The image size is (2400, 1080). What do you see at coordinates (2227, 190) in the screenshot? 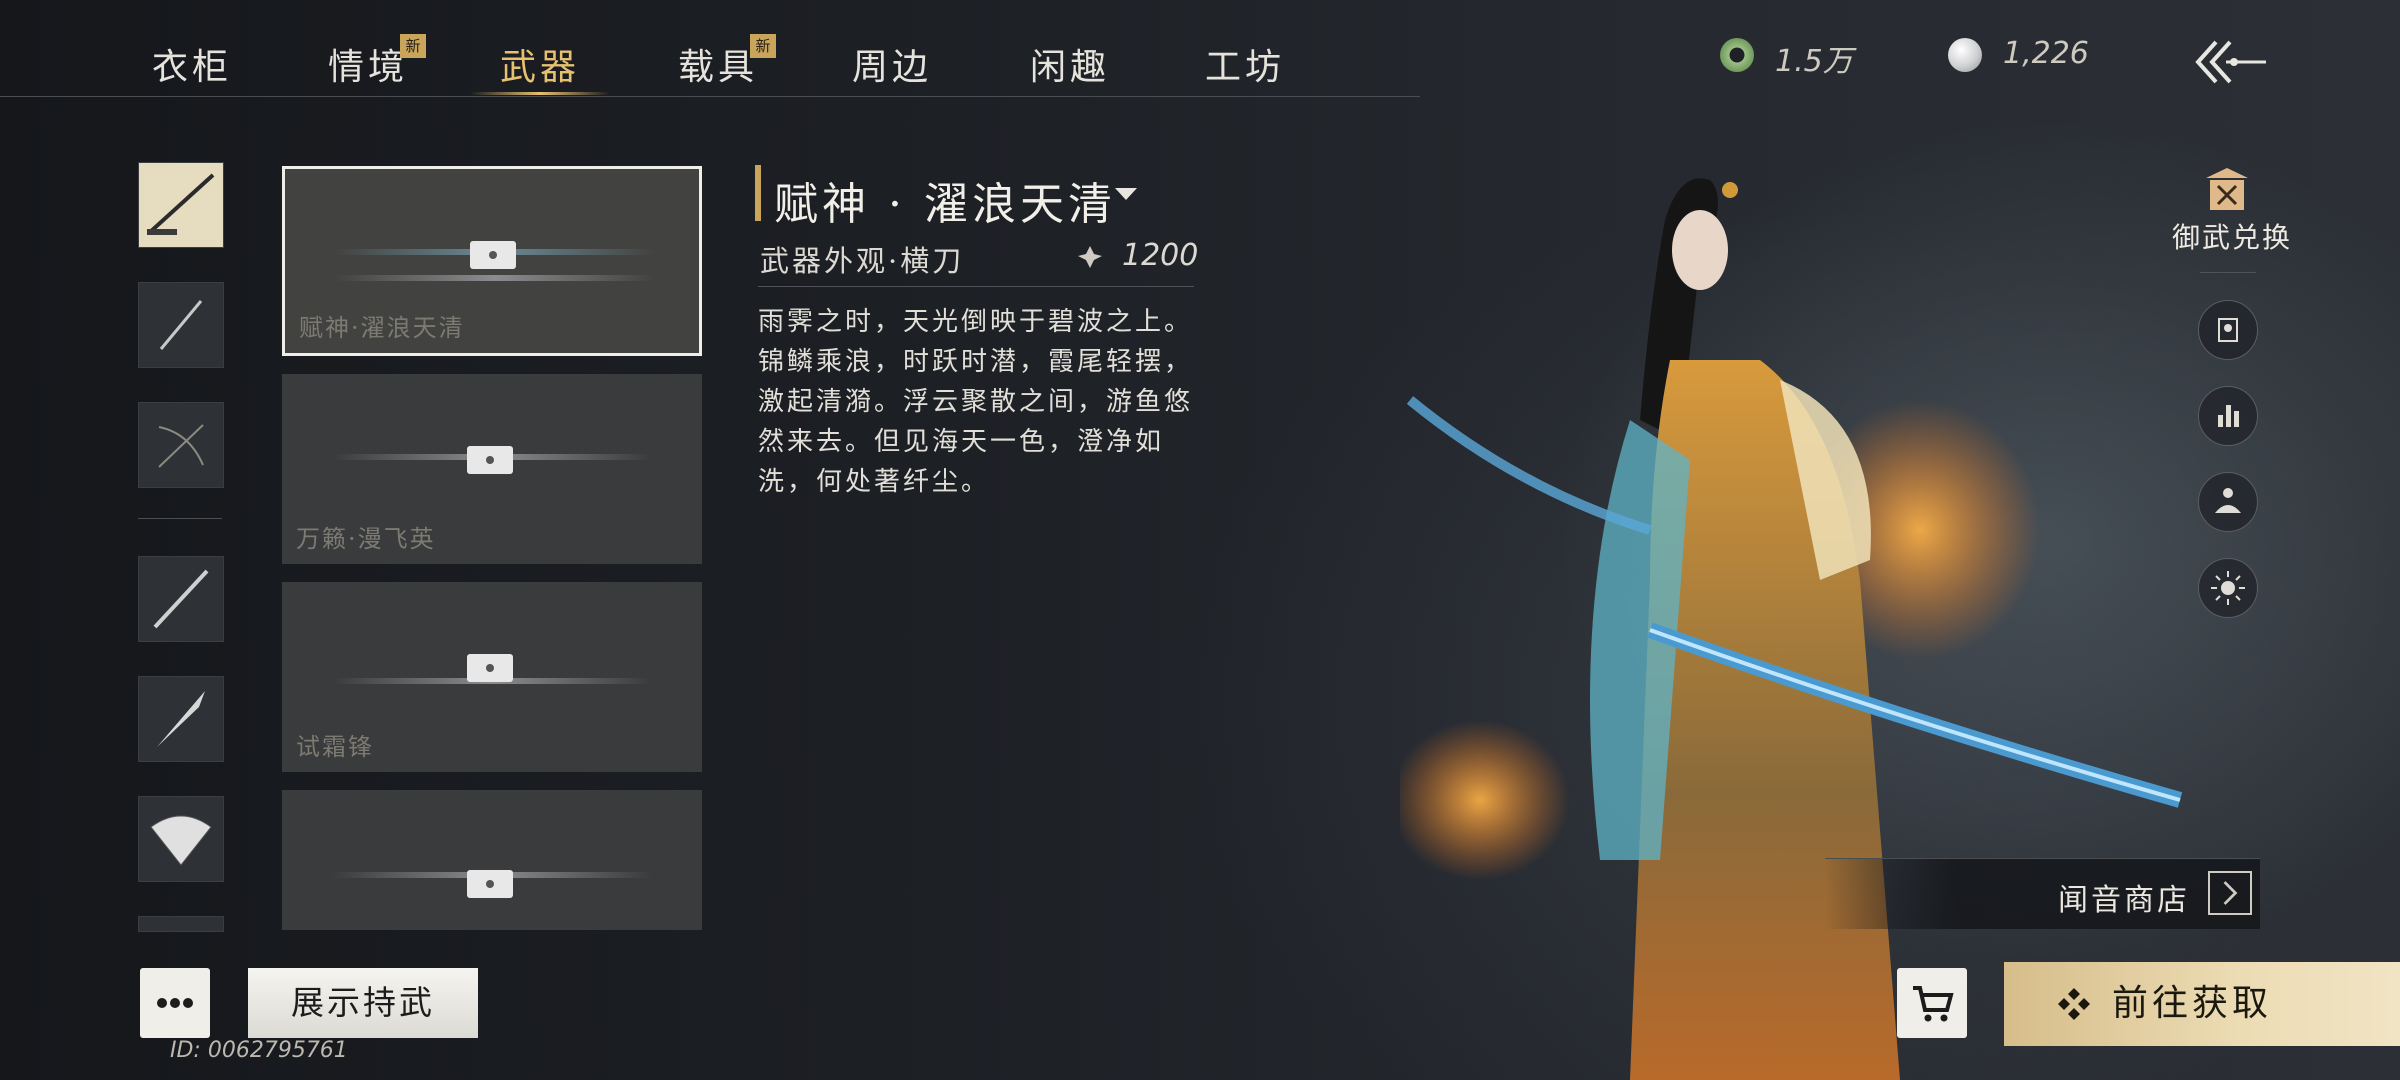
I see `exchange-shrine-icon` at bounding box center [2227, 190].